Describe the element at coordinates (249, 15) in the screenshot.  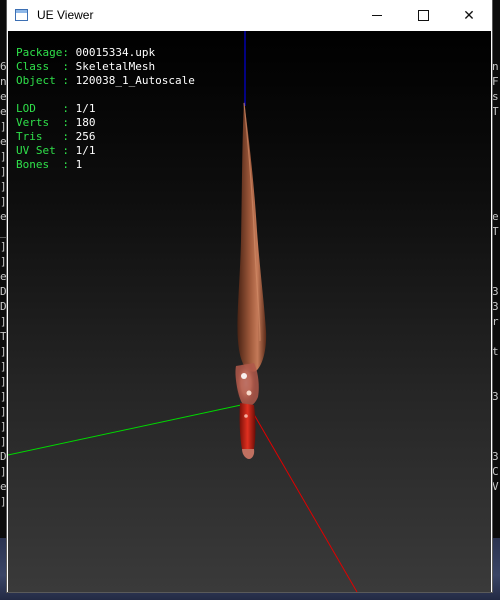
I see `title-bar: UE Viewer ✕` at that location.